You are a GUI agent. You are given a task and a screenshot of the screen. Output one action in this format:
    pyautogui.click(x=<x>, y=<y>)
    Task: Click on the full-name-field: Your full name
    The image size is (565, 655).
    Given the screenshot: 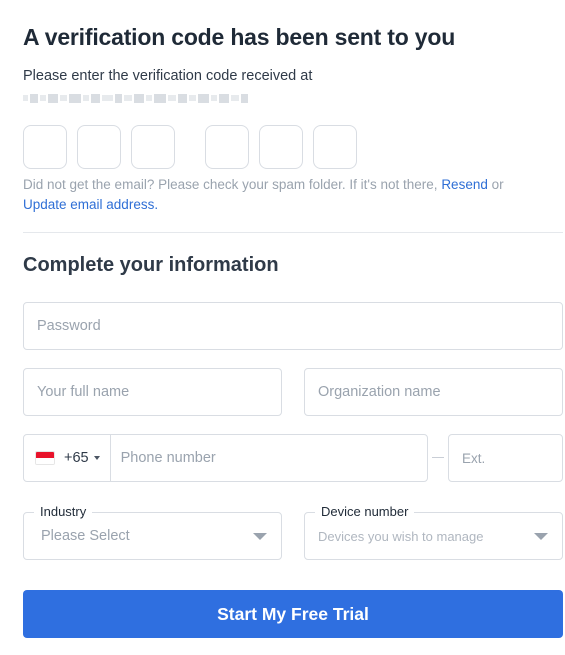 What is the action you would take?
    pyautogui.click(x=152, y=392)
    